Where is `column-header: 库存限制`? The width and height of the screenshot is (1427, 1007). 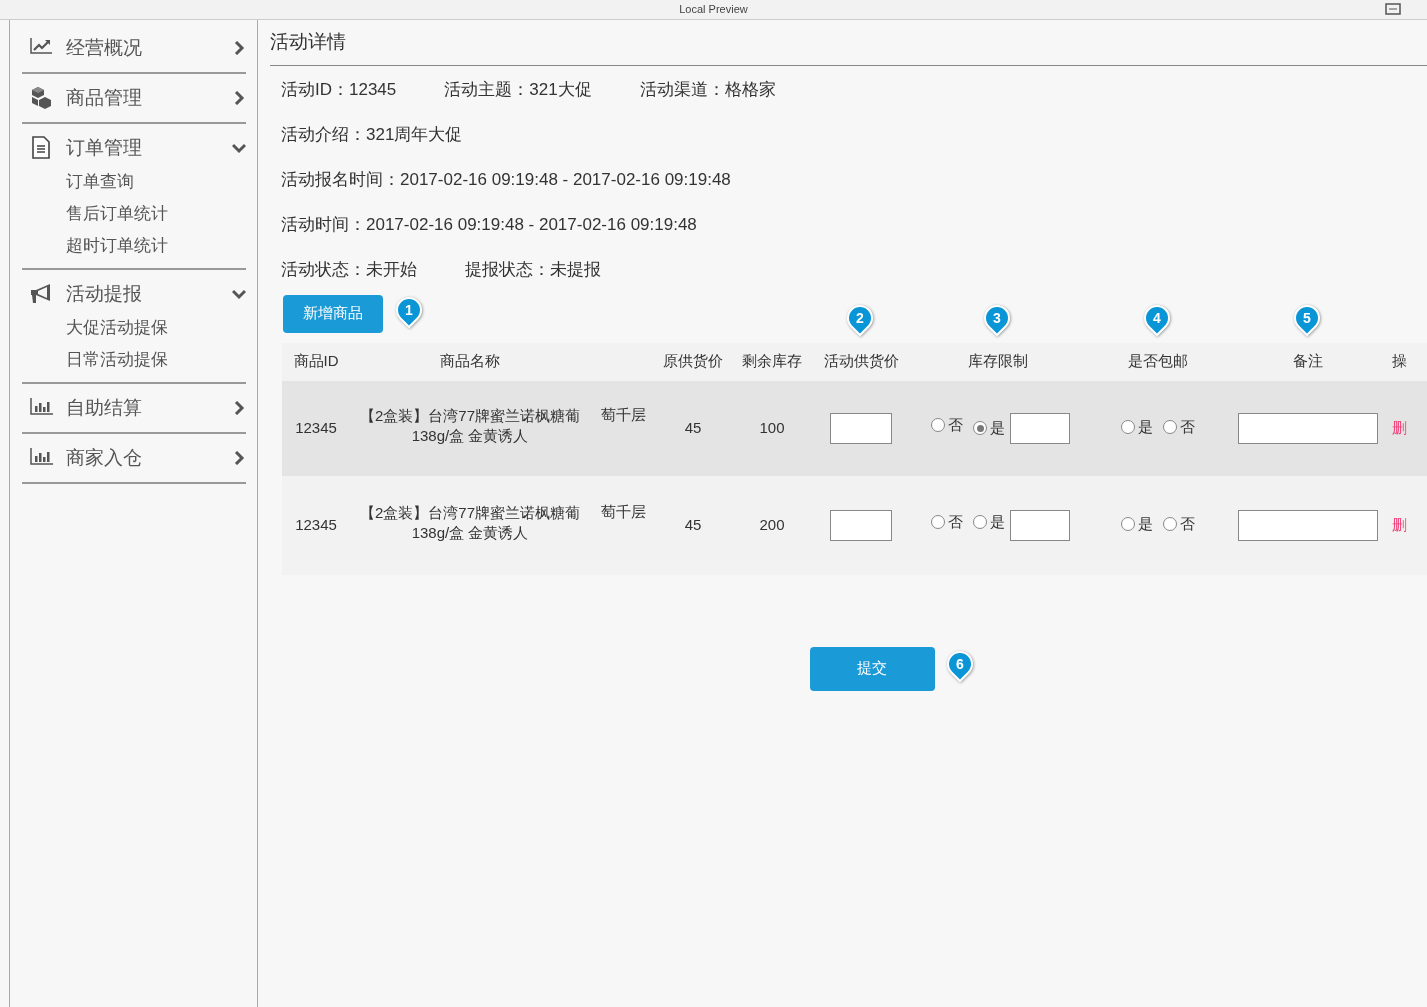
column-header: 库存限制 is located at coordinates (998, 361).